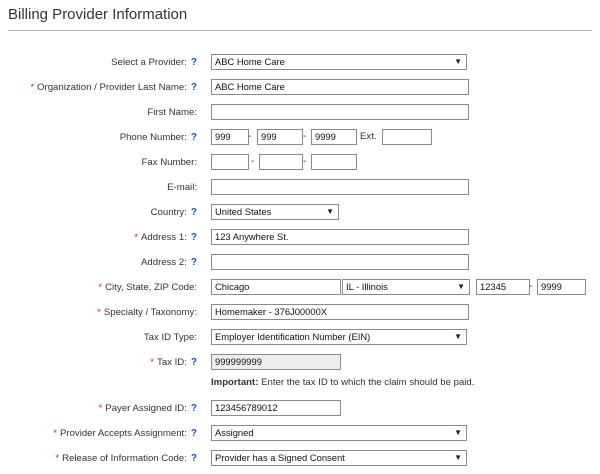  Describe the element at coordinates (407, 137) in the screenshot. I see `phone-ext-input` at that location.